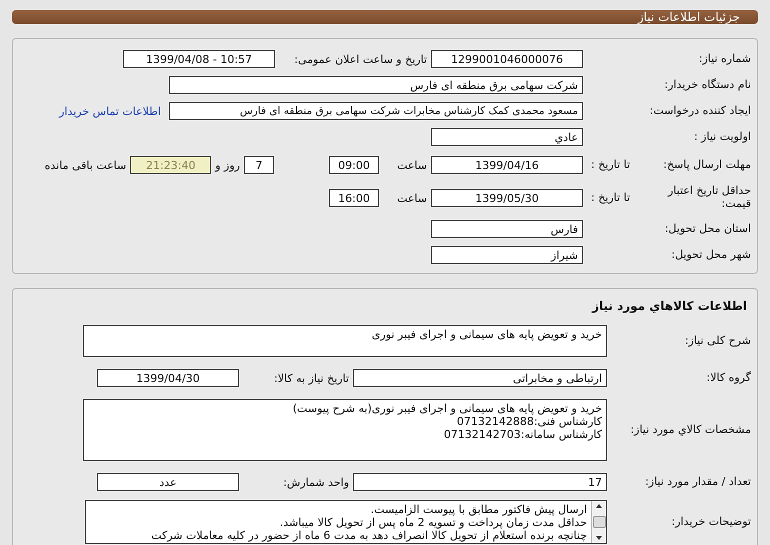  I want to click on time-field: 16:00, so click(354, 198).